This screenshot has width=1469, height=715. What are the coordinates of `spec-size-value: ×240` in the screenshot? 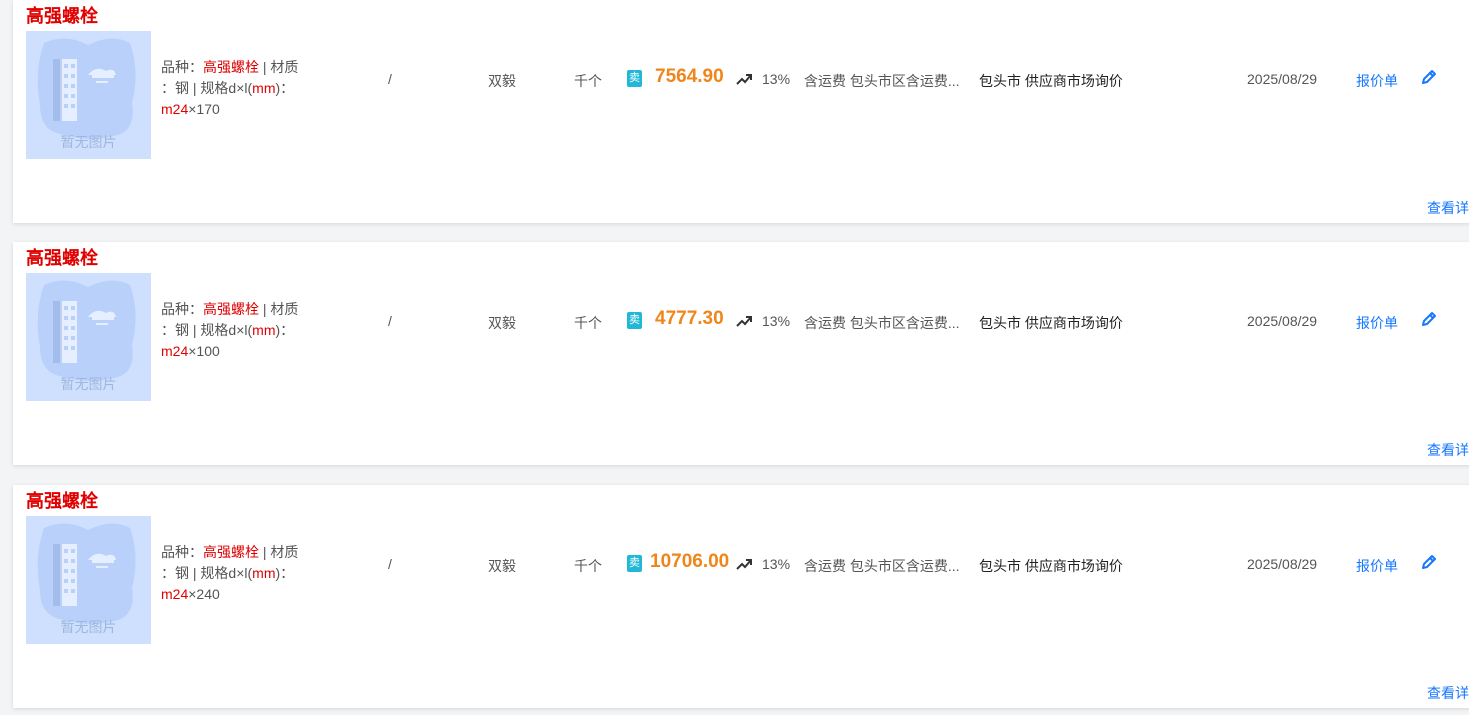 It's located at (204, 594).